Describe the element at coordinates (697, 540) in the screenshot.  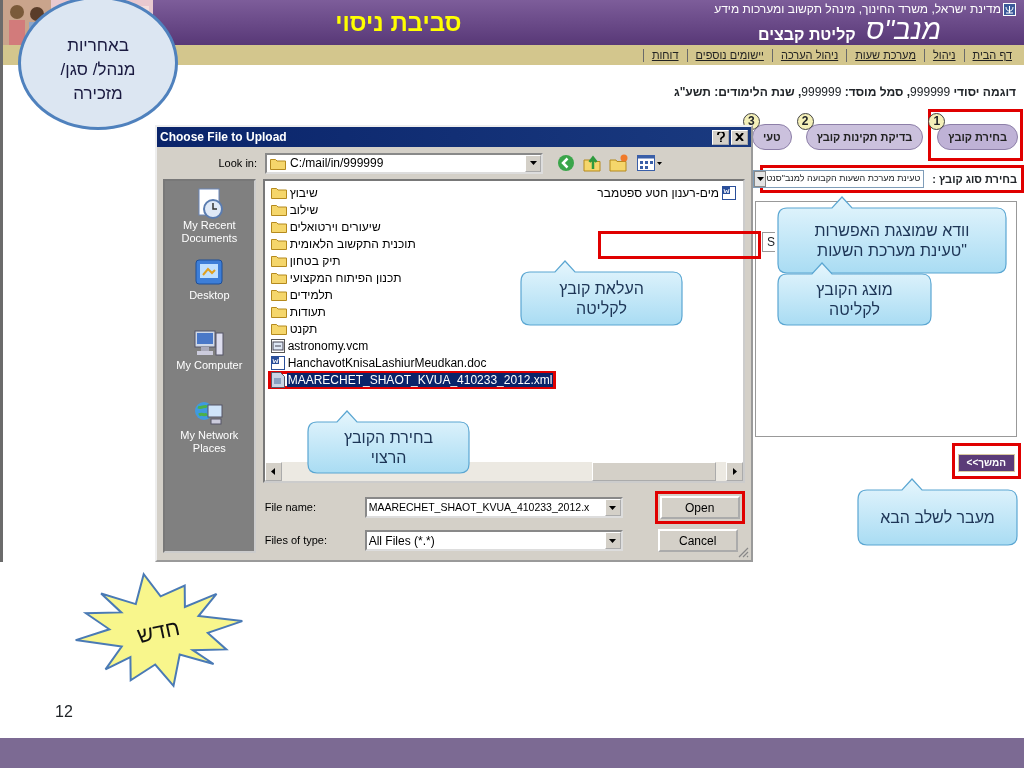
I see `cancel-button: Cancel` at that location.